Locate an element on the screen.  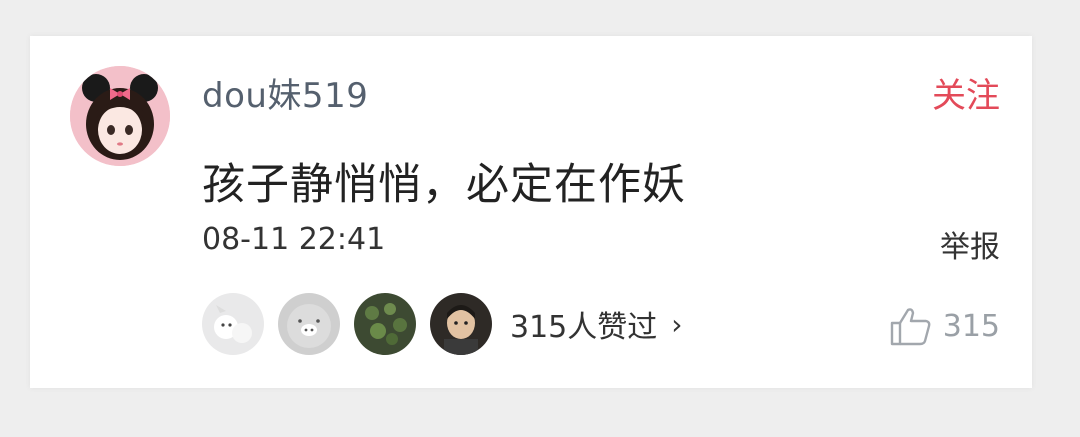
pig-avatar-icon is located at coordinates (309, 324).